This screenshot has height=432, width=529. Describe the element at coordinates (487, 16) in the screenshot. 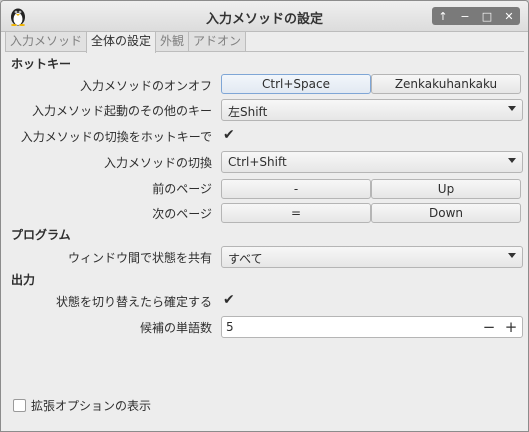

I see `maximize-button: □` at that location.